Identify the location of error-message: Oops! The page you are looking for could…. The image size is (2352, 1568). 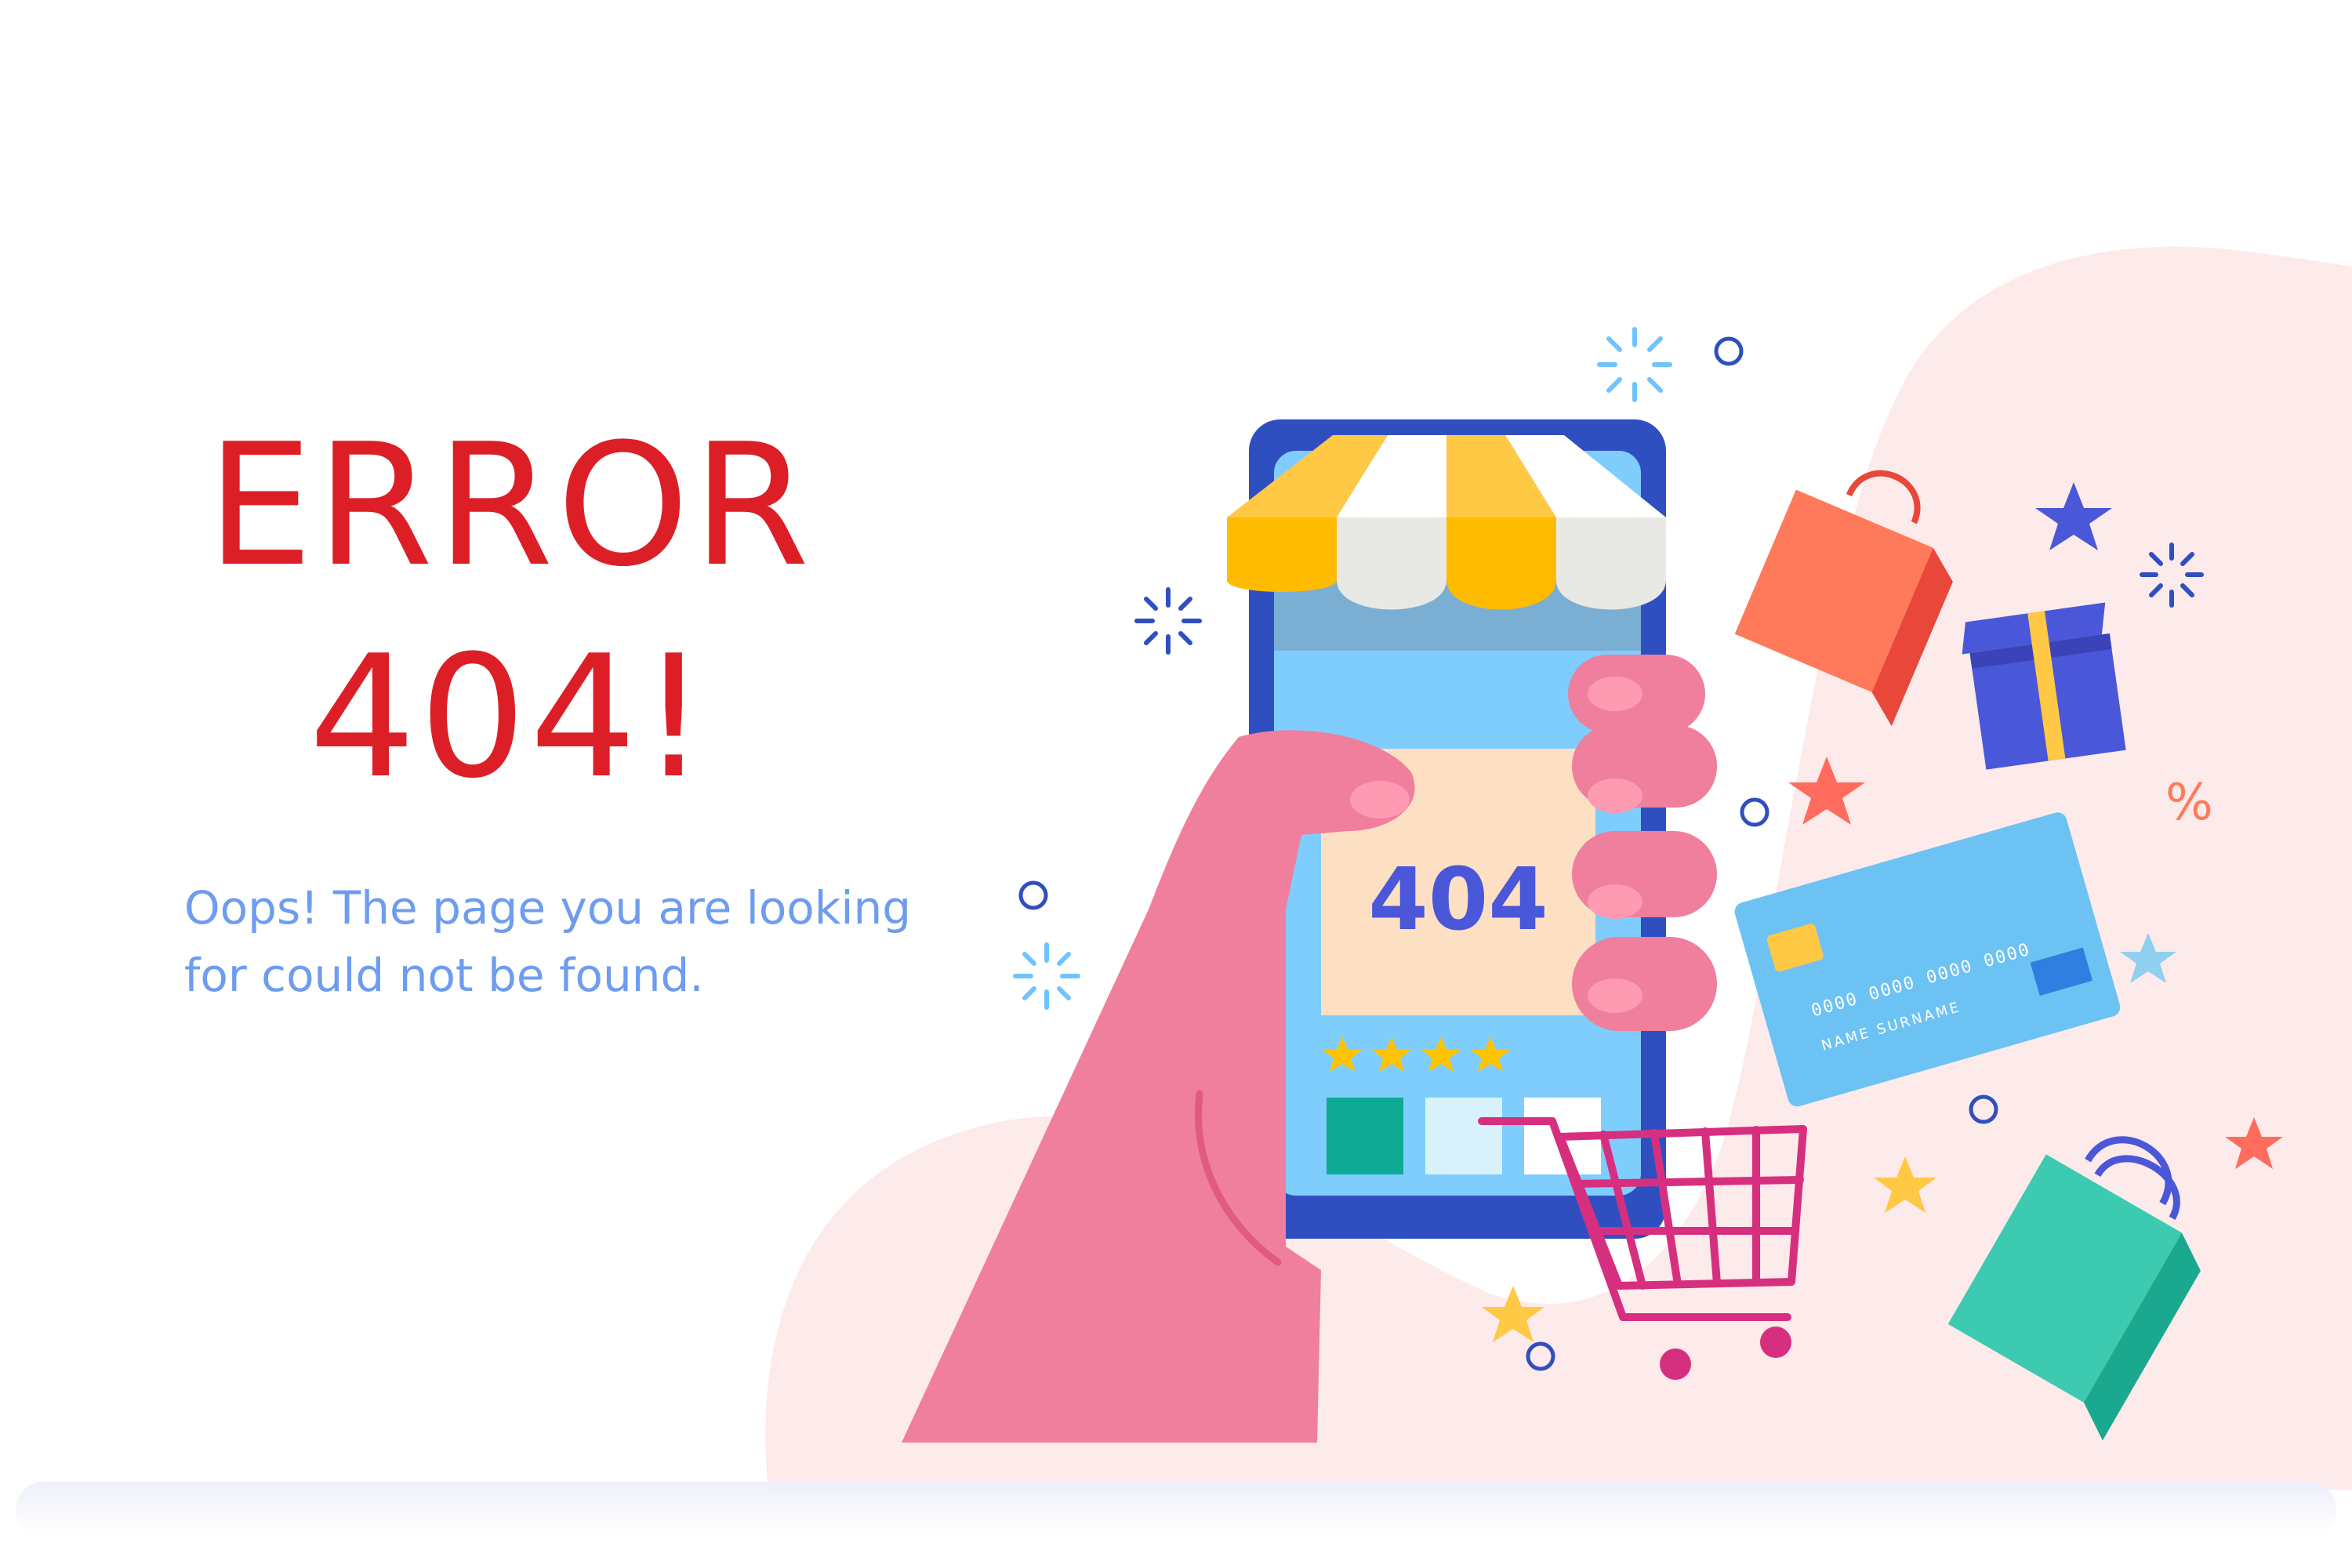
(548, 941).